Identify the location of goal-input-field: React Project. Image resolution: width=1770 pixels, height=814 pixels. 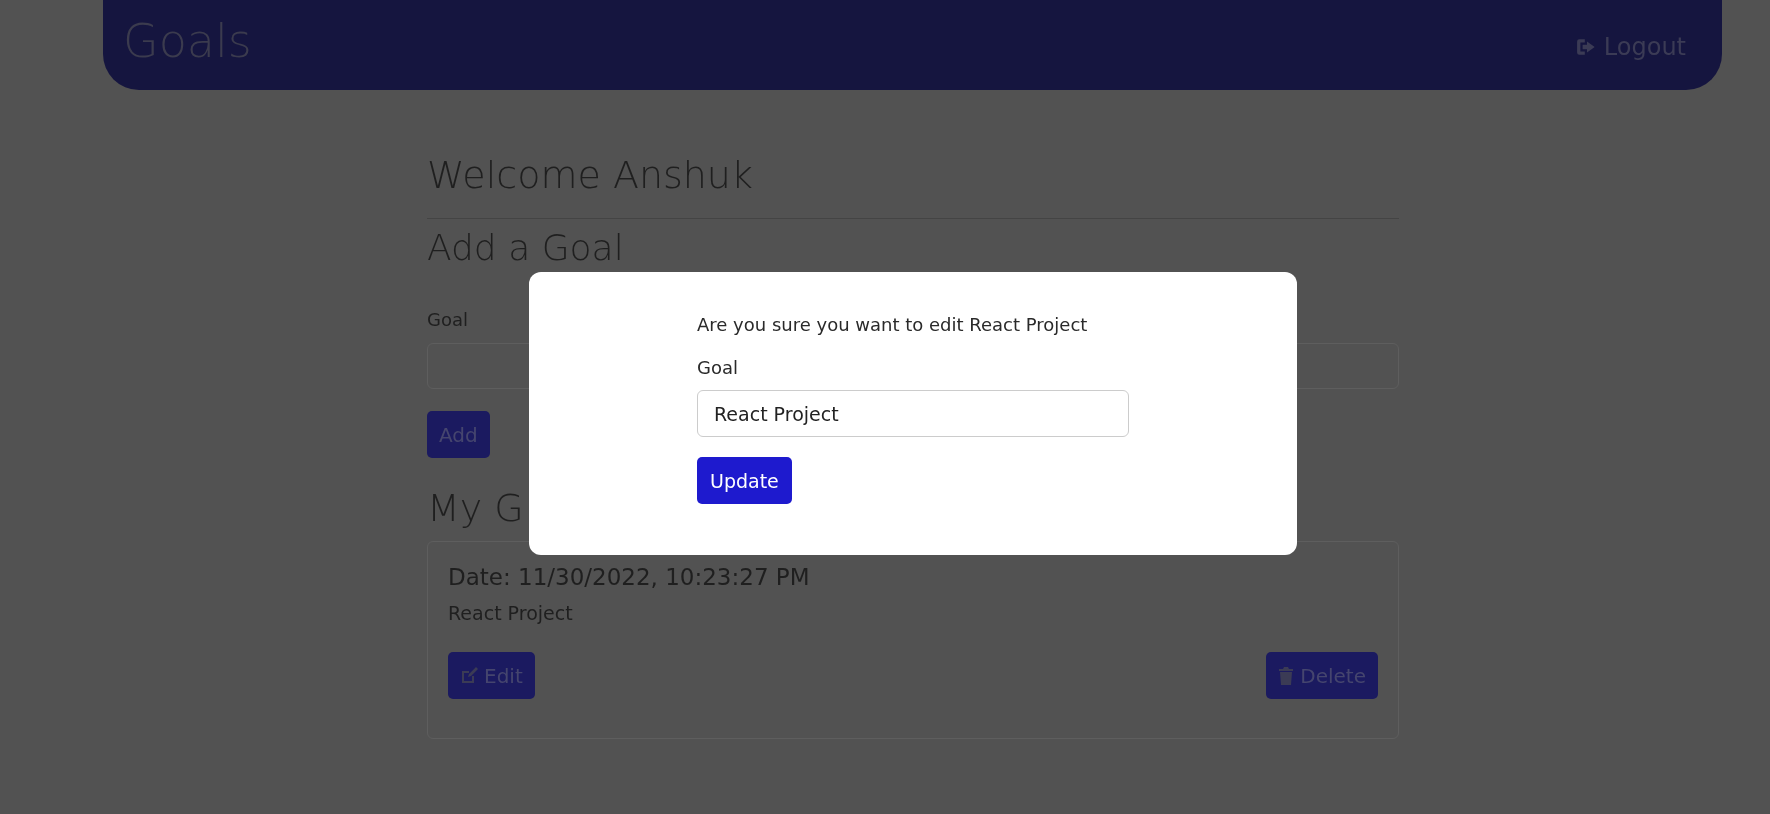
(913, 413).